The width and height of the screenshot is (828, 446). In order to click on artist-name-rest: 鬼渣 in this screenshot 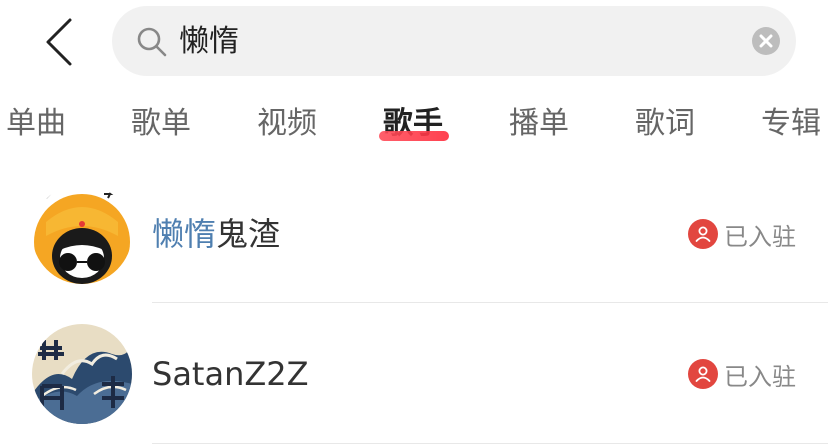, I will do `click(248, 234)`.